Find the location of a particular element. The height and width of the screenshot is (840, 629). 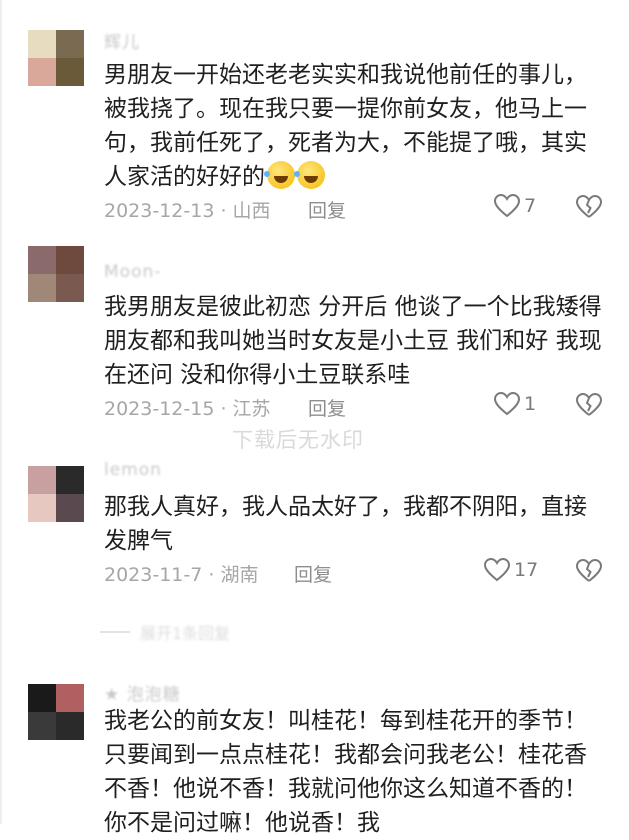

username: lemon is located at coordinates (133, 470).